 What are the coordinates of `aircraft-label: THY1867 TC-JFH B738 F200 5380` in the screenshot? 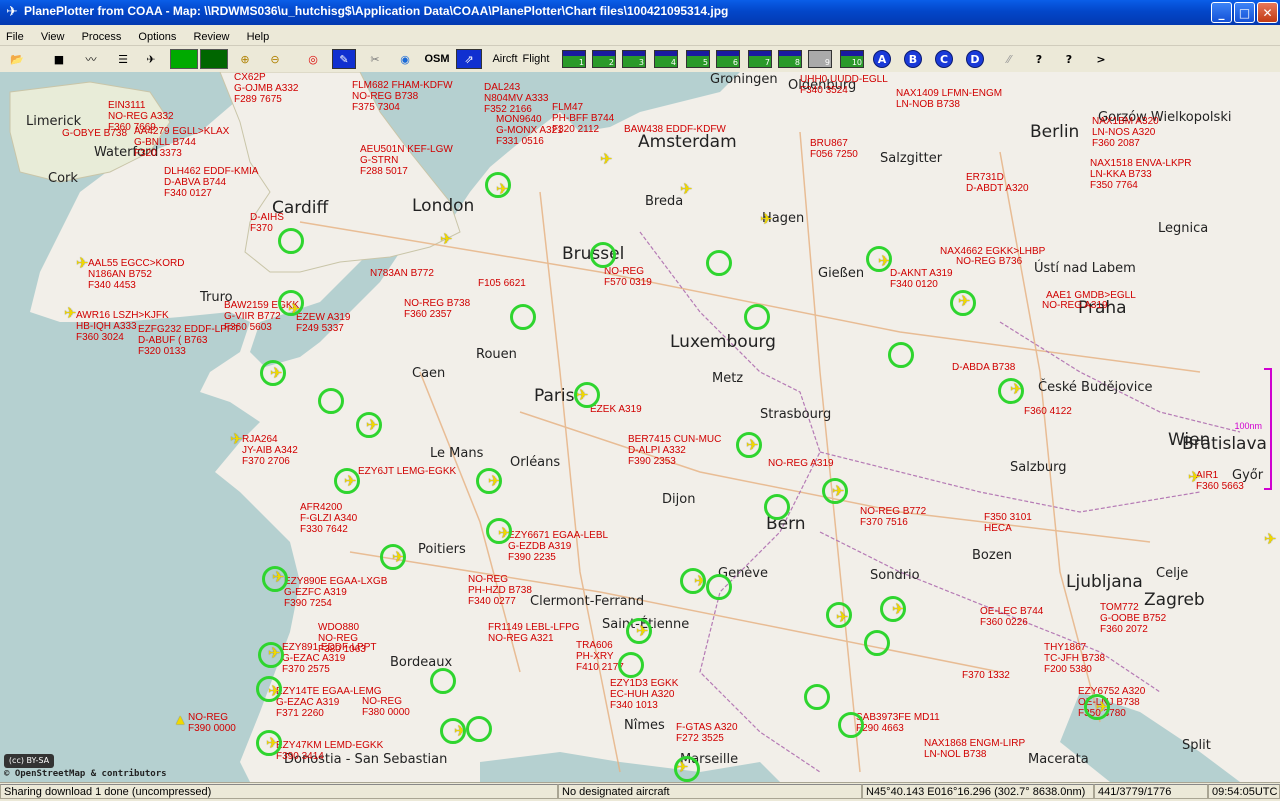 It's located at (1074, 658).